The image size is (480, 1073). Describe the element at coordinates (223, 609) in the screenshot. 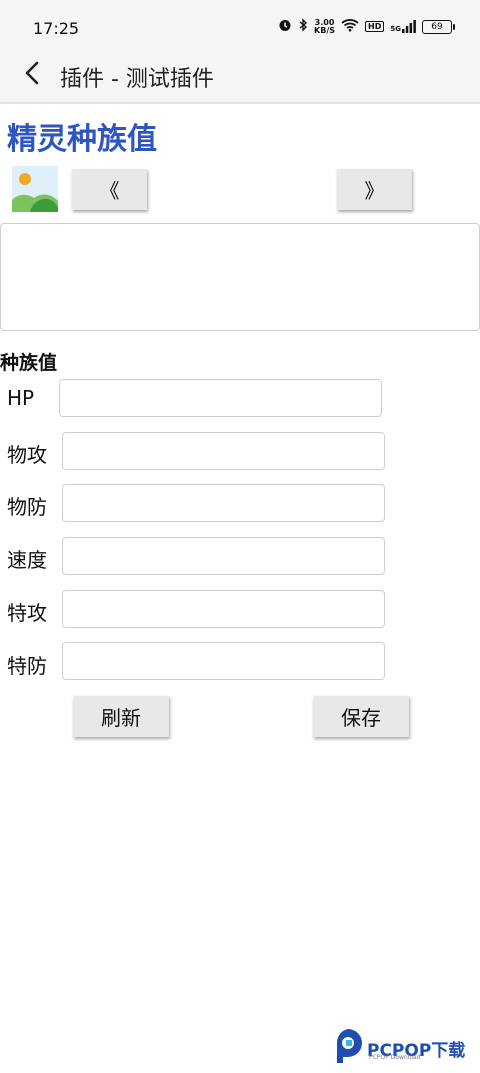

I see `stat-input-spatk` at that location.